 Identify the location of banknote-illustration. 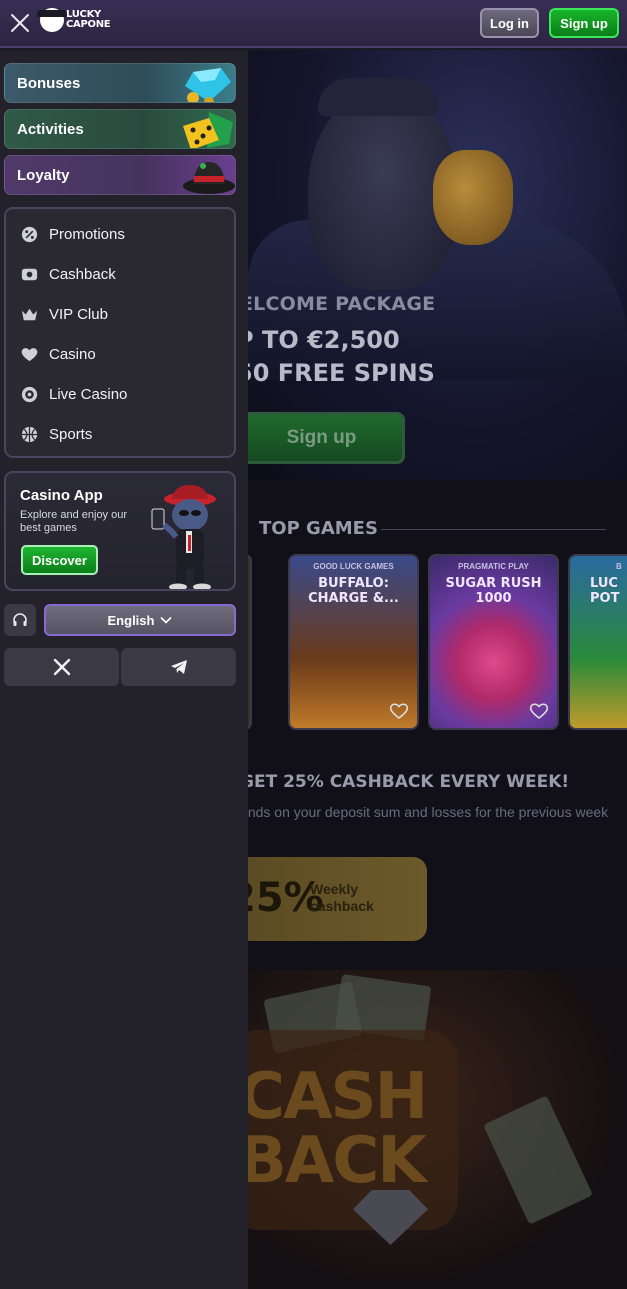
(538, 1160).